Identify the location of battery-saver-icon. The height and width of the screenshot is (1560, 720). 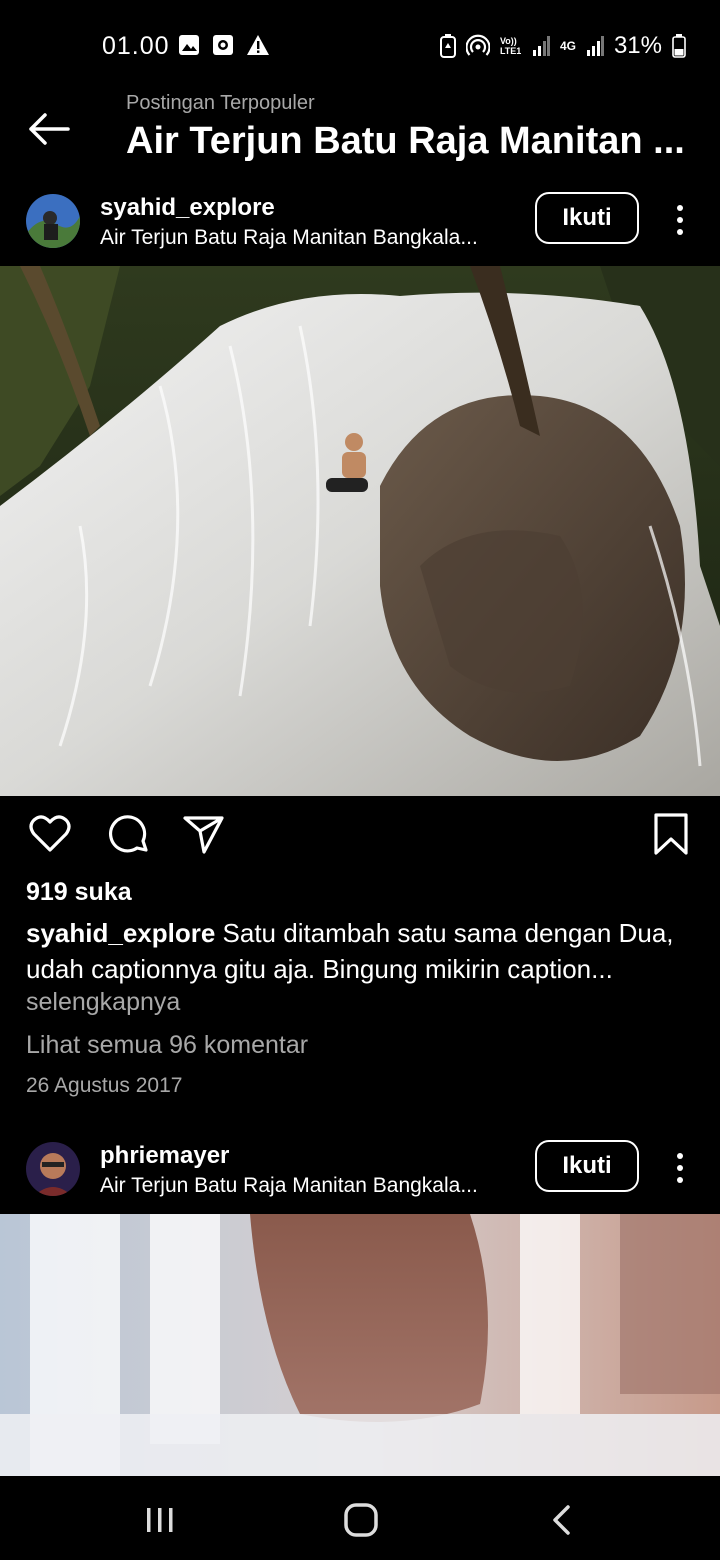
(447, 46).